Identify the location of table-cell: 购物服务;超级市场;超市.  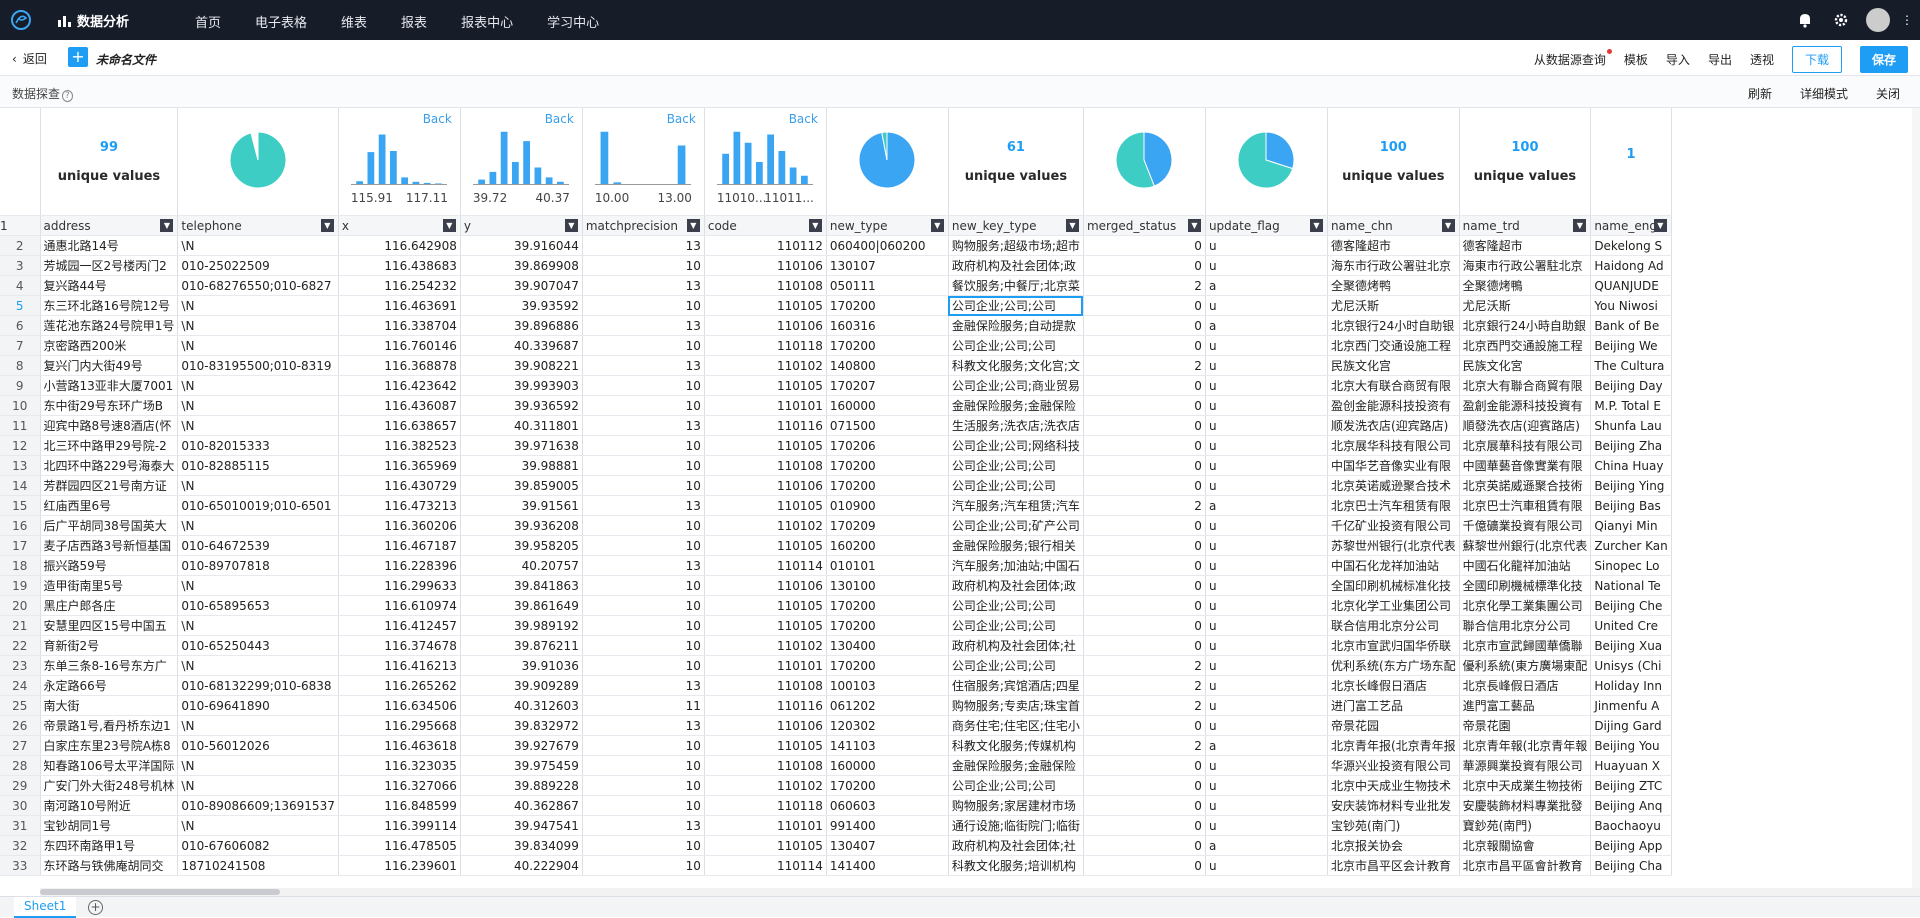
(1016, 245).